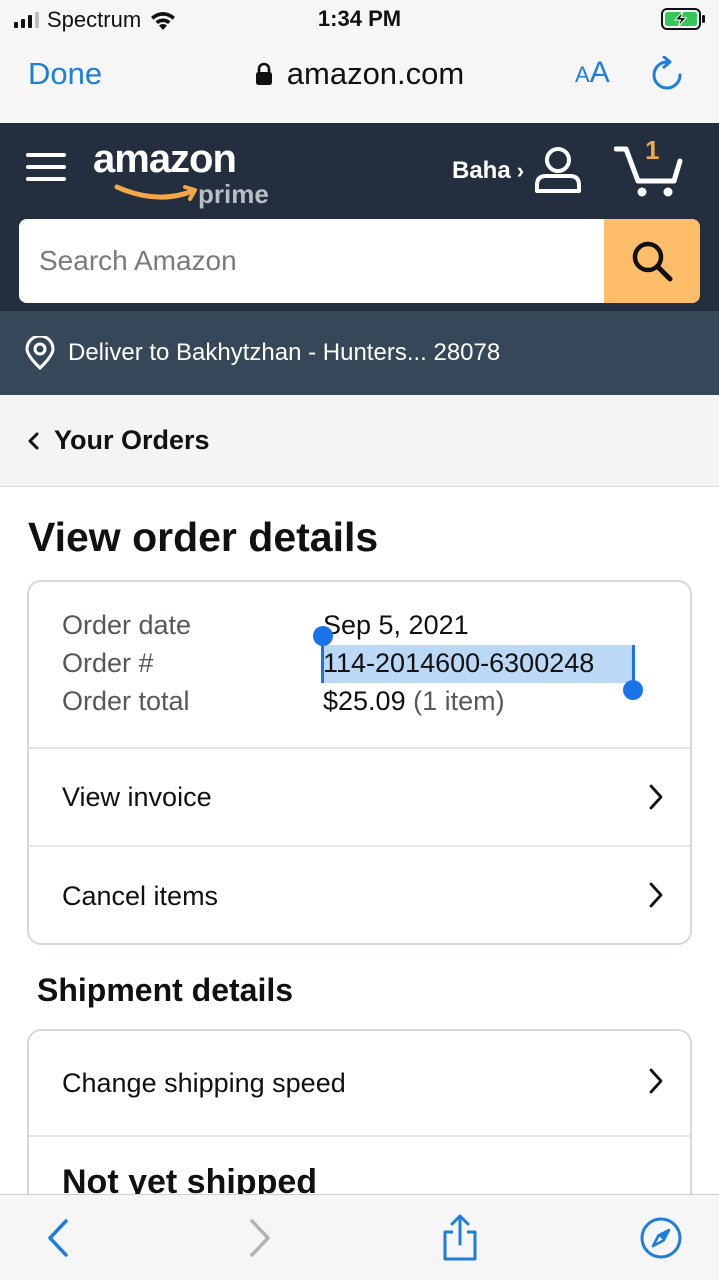 Image resolution: width=719 pixels, height=1280 pixels. What do you see at coordinates (263, 73) in the screenshot?
I see `lock-icon` at bounding box center [263, 73].